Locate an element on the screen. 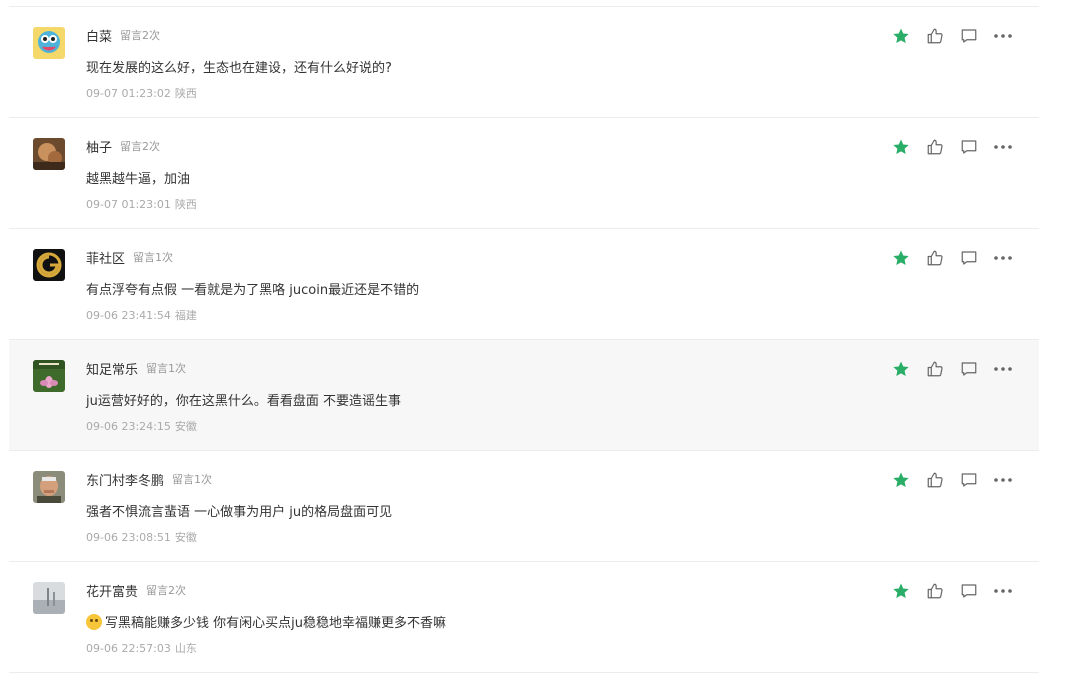 The image size is (1071, 673). comment-text: 强者不惧流言蜚语 一心做事为用户 ju的格局盘面可见 is located at coordinates (239, 510).